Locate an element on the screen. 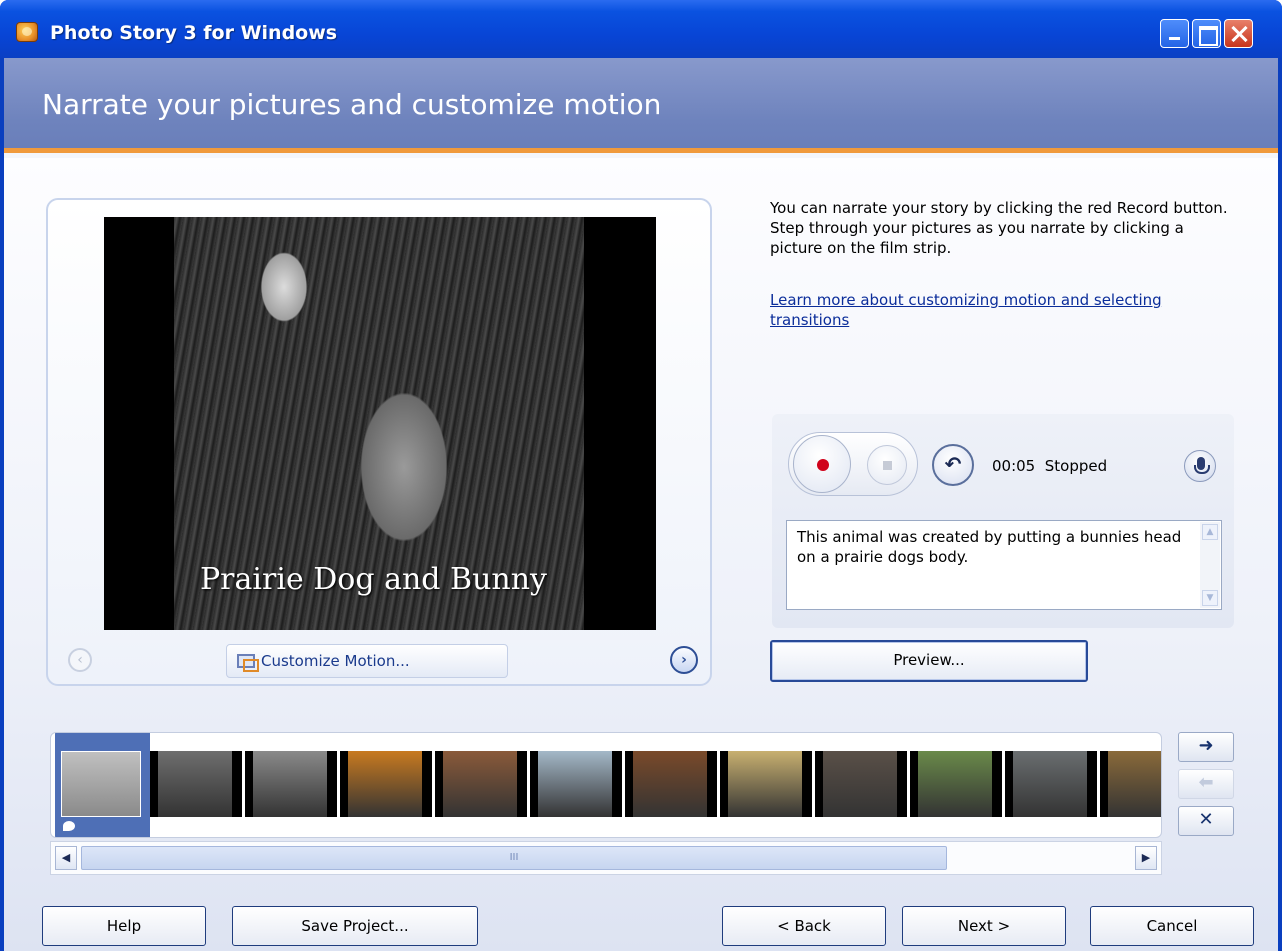 The width and height of the screenshot is (1282, 951). scrollbar-thumb: III is located at coordinates (514, 858).